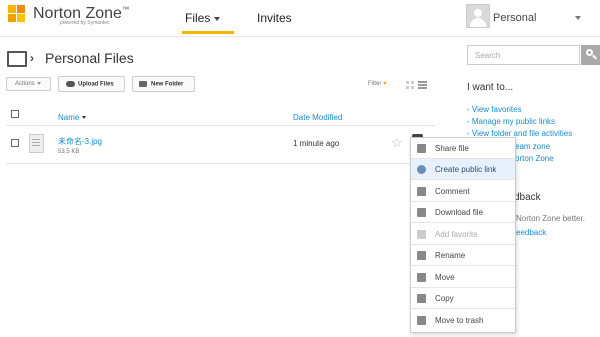 Image resolution: width=600 pixels, height=337 pixels. I want to click on filter-label: Filter, so click(375, 84).